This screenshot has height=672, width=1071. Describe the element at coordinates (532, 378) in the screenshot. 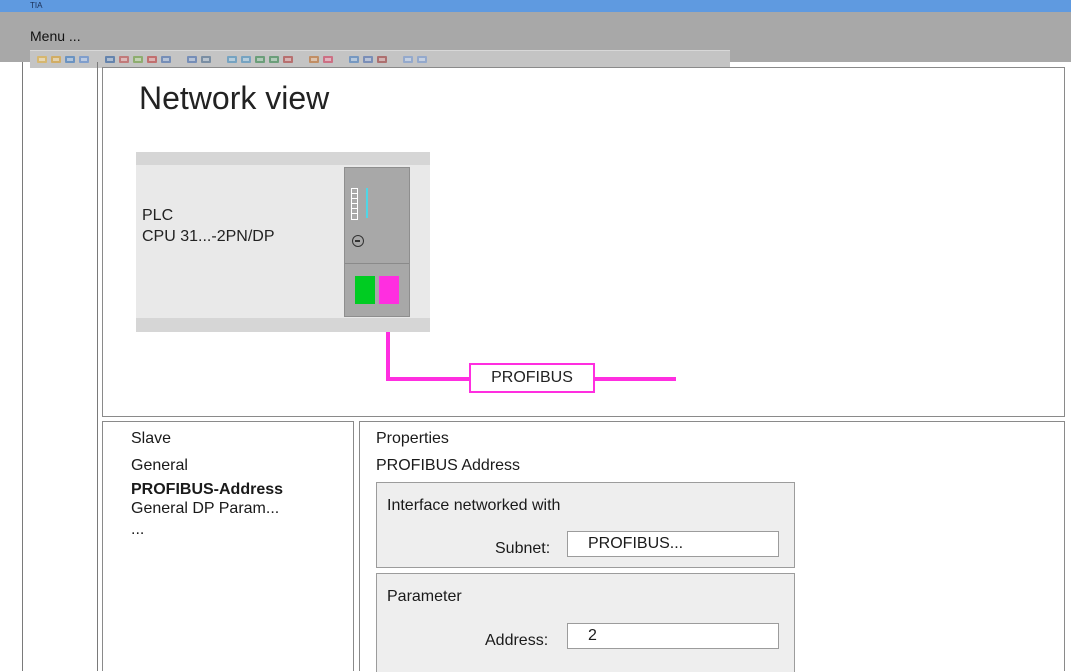

I see `profibus-subnet-label: PROFIBUS` at that location.